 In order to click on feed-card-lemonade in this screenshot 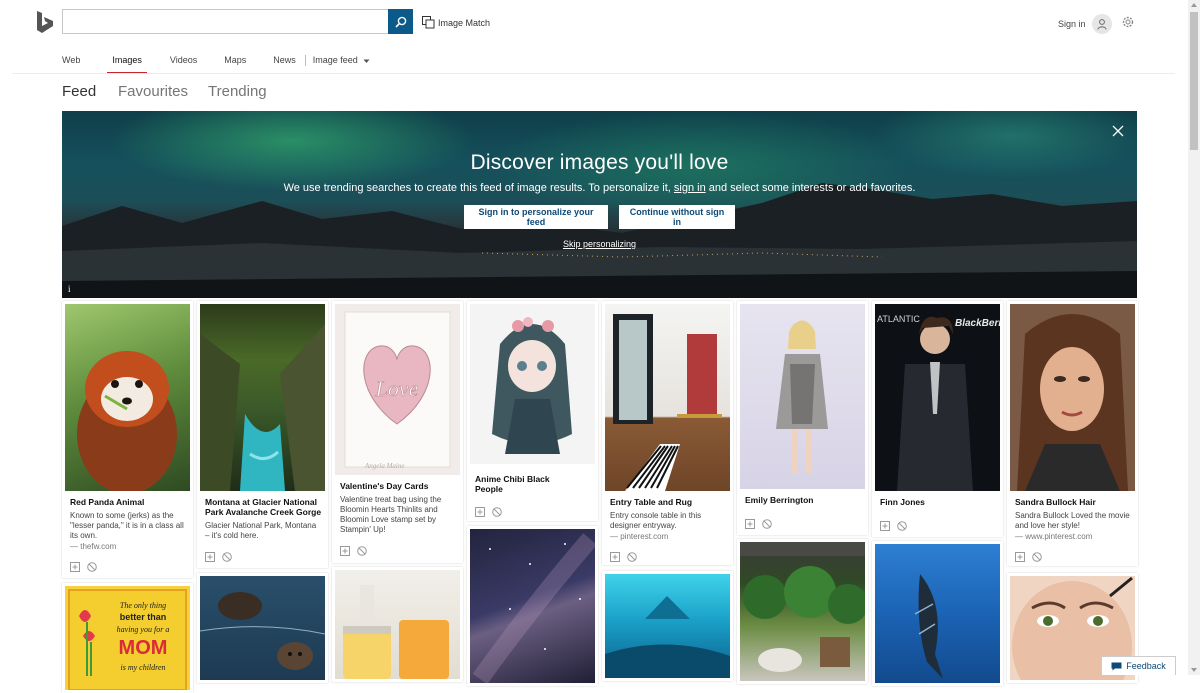, I will do `click(397, 624)`.